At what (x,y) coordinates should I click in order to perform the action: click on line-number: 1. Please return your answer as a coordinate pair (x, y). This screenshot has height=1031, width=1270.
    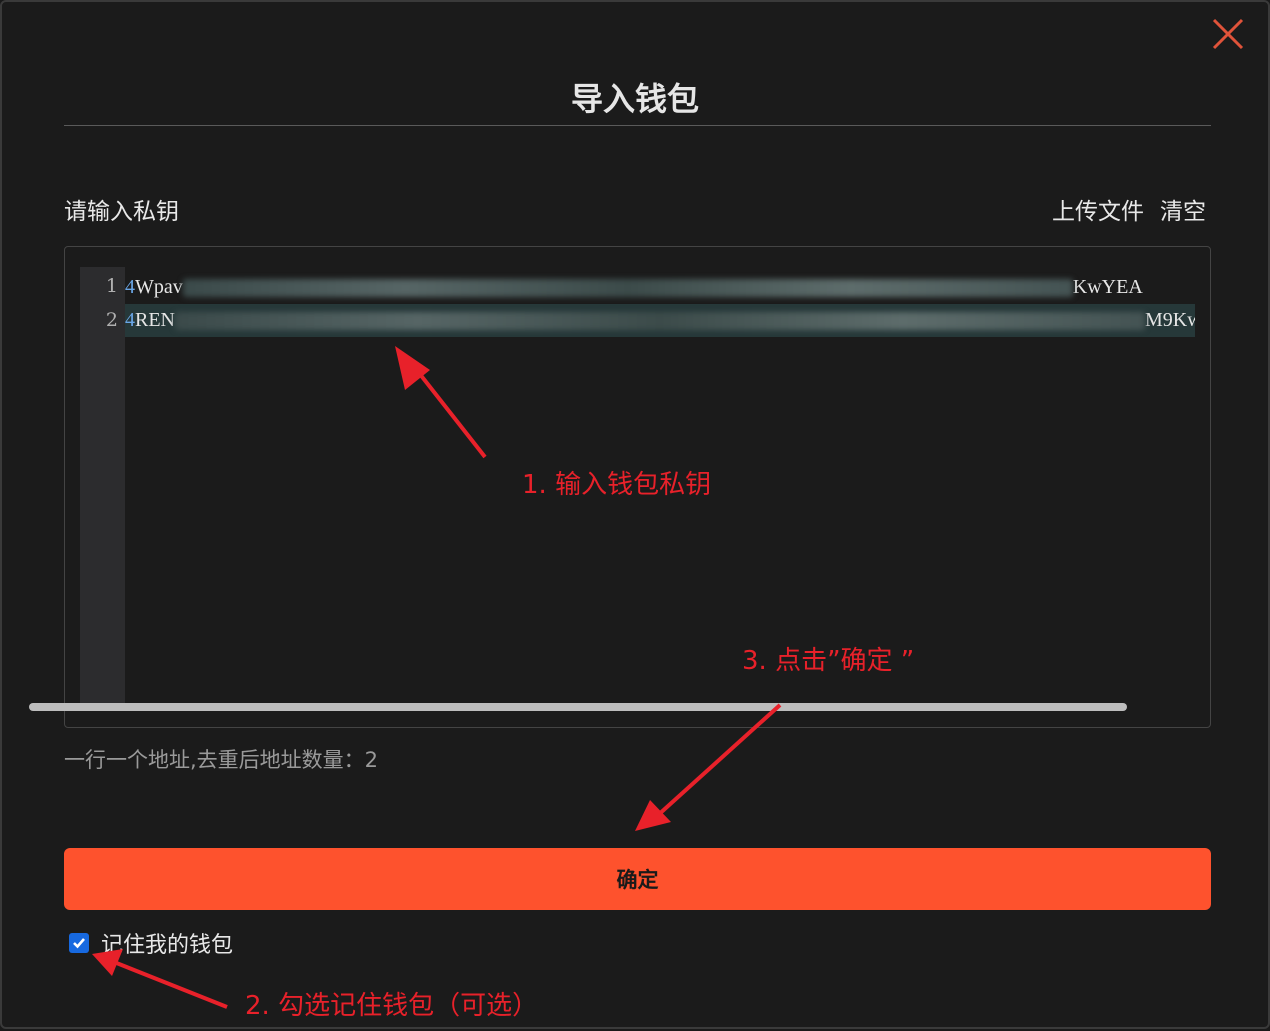
    Looking at the image, I should click on (111, 286).